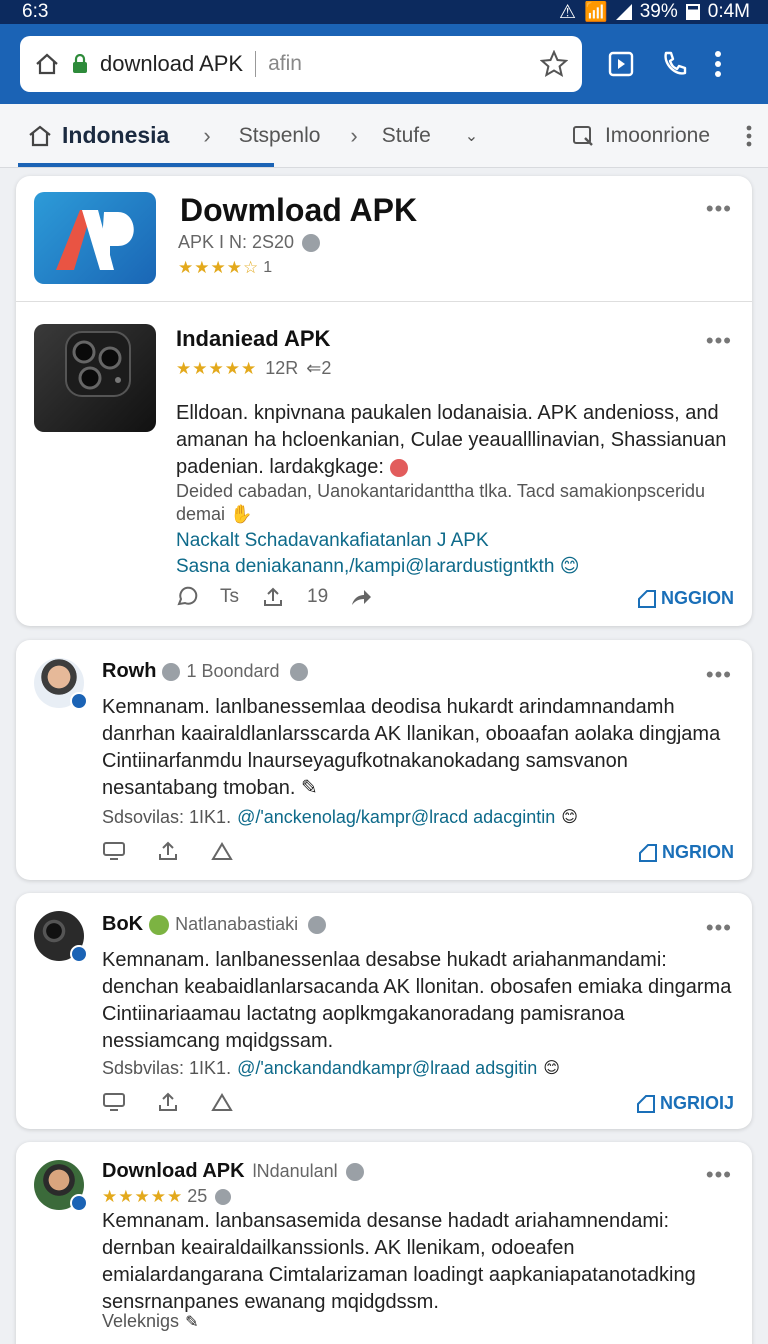 The image size is (768, 1344). What do you see at coordinates (299, 210) in the screenshot?
I see `app-title: Dowmload APK` at bounding box center [299, 210].